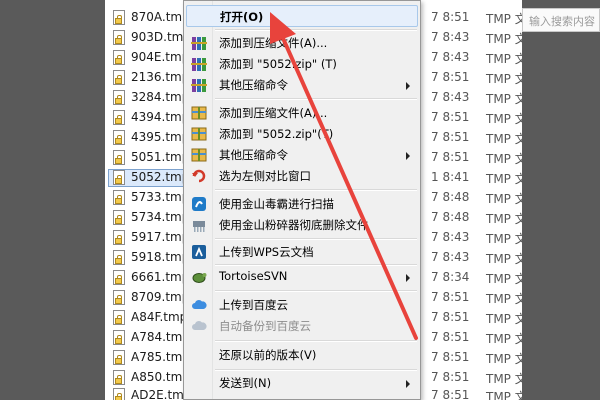 This screenshot has width=600, height=400. I want to click on duba-icon, so click(199, 204).